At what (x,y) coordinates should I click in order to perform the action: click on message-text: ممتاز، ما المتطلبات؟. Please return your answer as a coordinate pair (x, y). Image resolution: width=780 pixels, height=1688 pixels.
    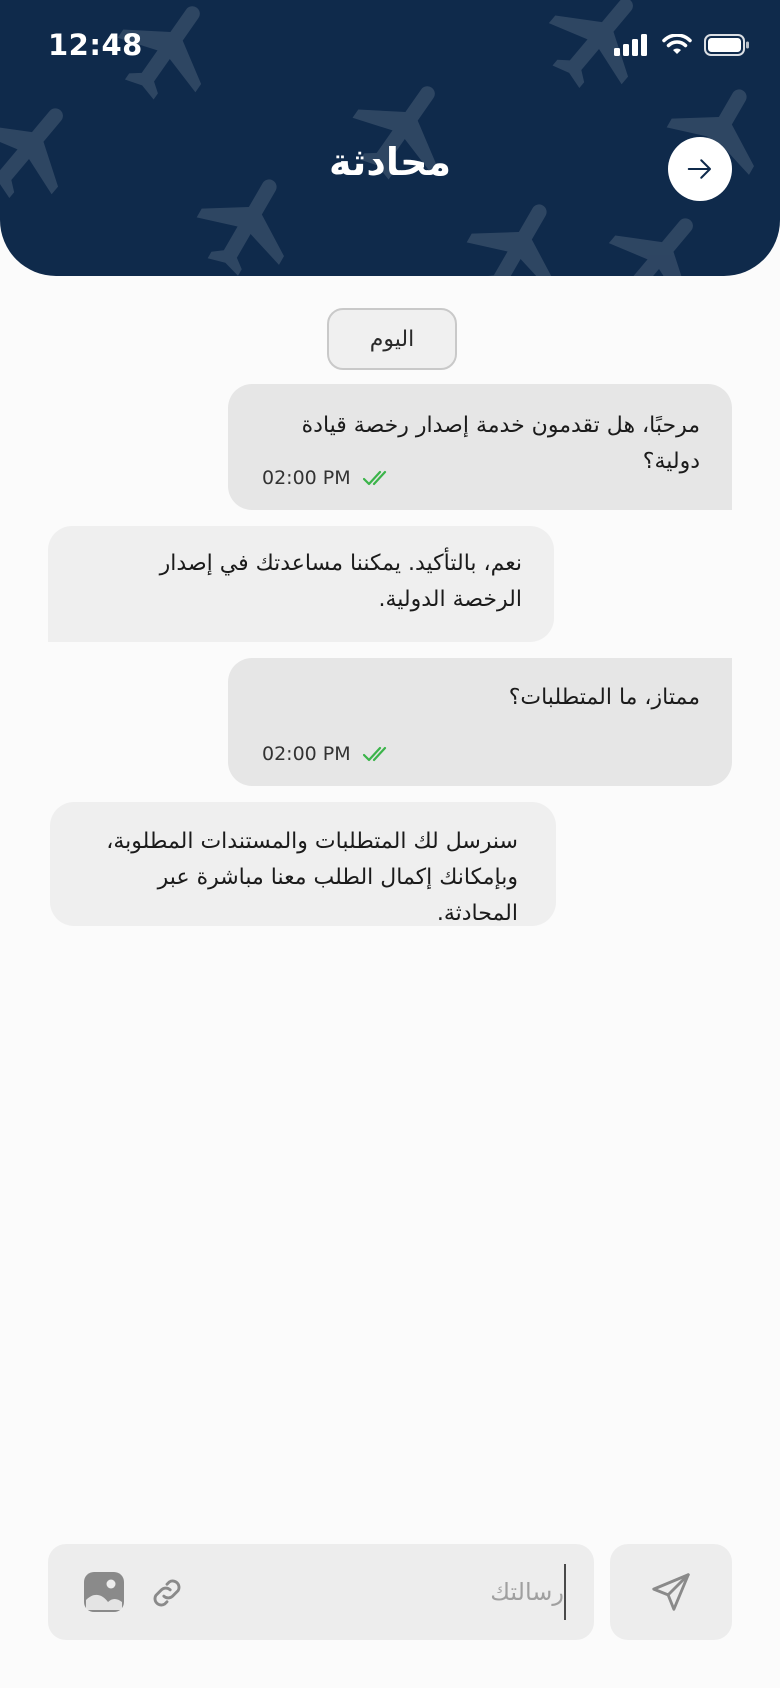
    Looking at the image, I should click on (604, 697).